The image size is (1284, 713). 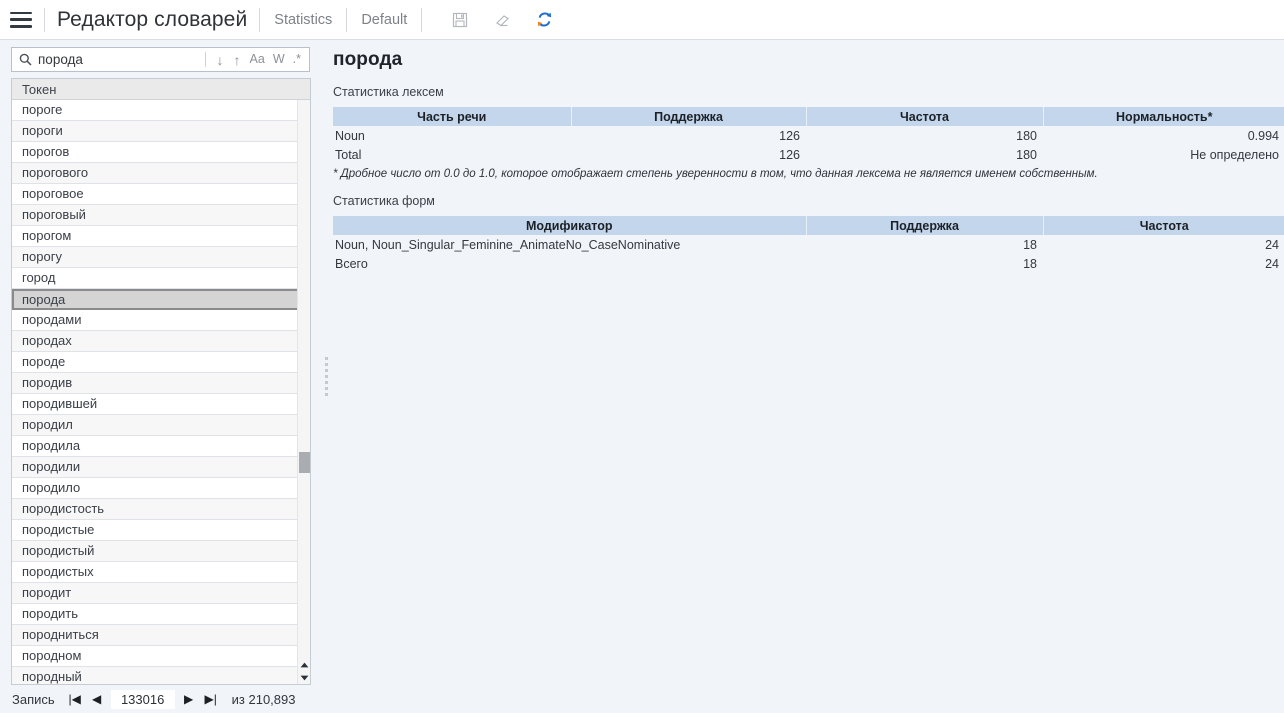 I want to click on regex-toggle: .*, so click(x=297, y=59).